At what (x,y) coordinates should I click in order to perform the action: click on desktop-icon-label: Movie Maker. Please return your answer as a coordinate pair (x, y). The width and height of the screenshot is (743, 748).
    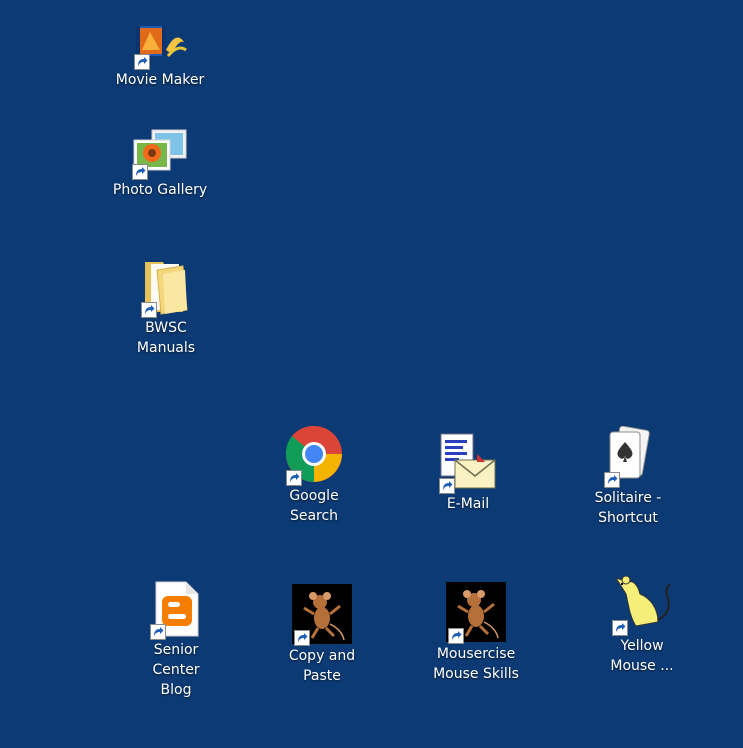
    Looking at the image, I should click on (160, 80).